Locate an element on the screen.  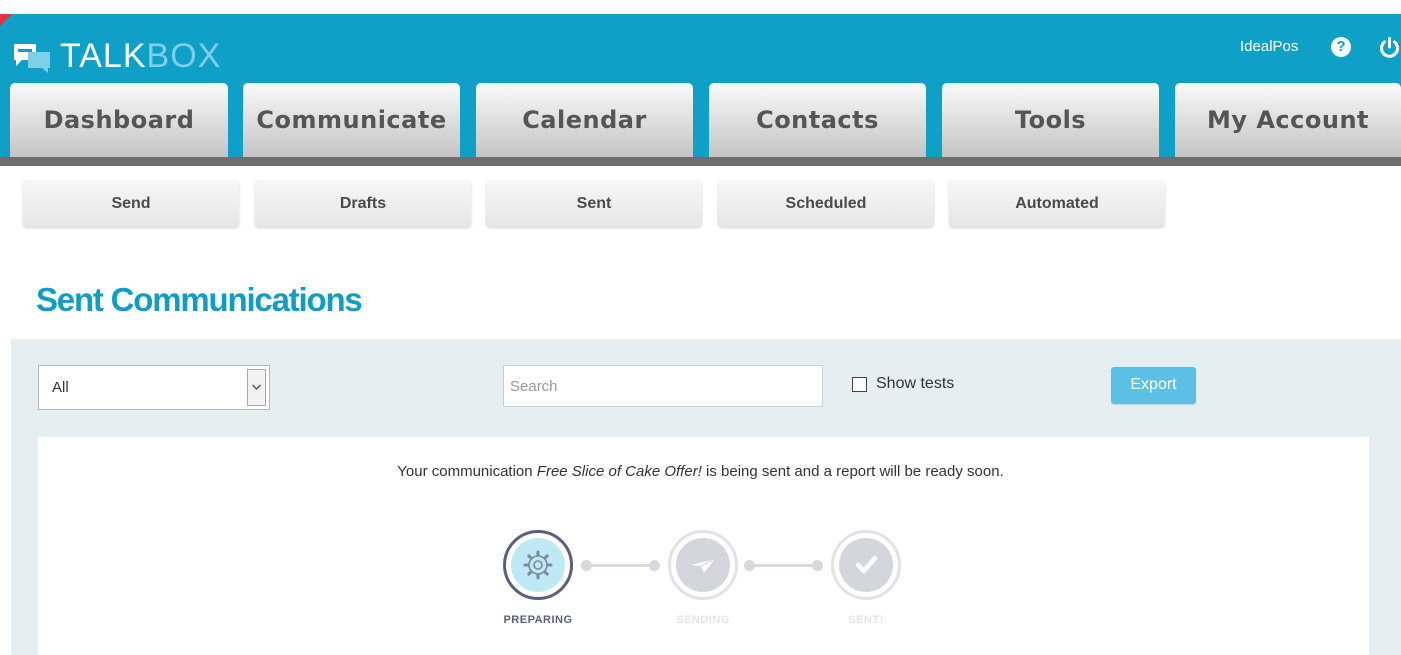
corner-accent is located at coordinates (6, 20).